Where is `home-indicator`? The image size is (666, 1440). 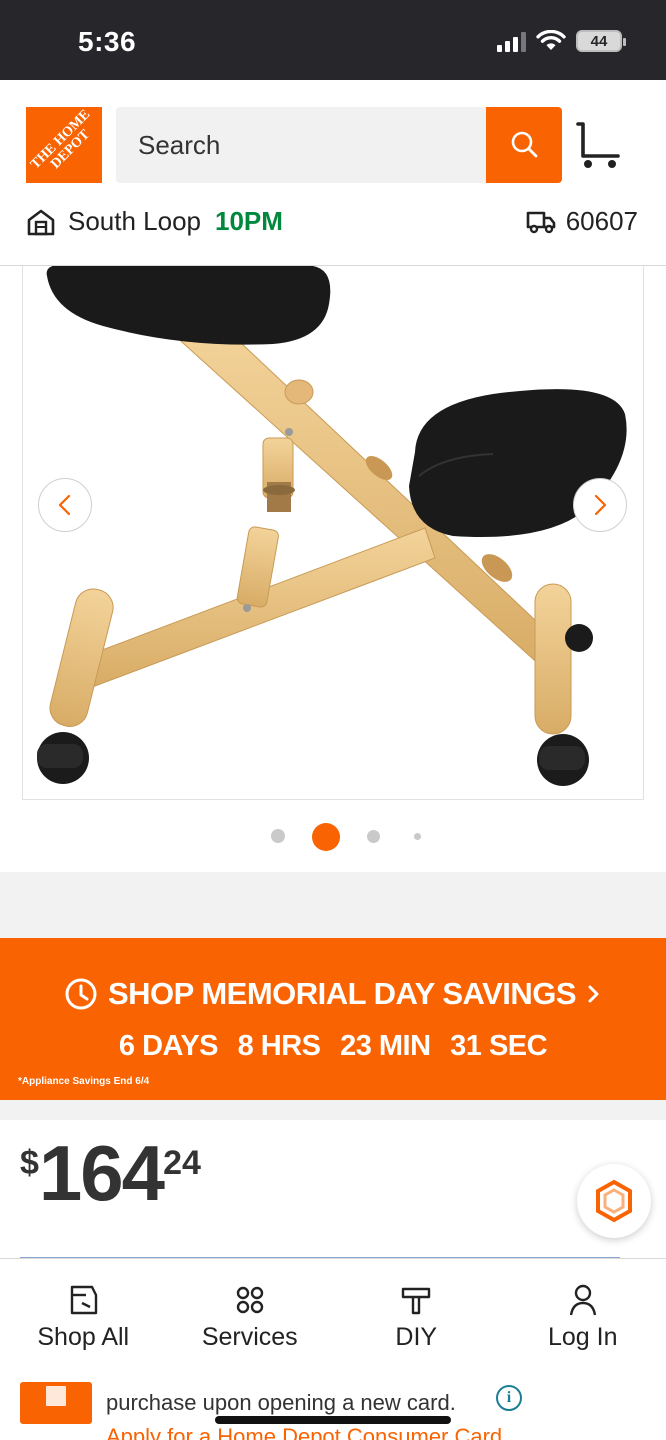
home-indicator is located at coordinates (333, 1420).